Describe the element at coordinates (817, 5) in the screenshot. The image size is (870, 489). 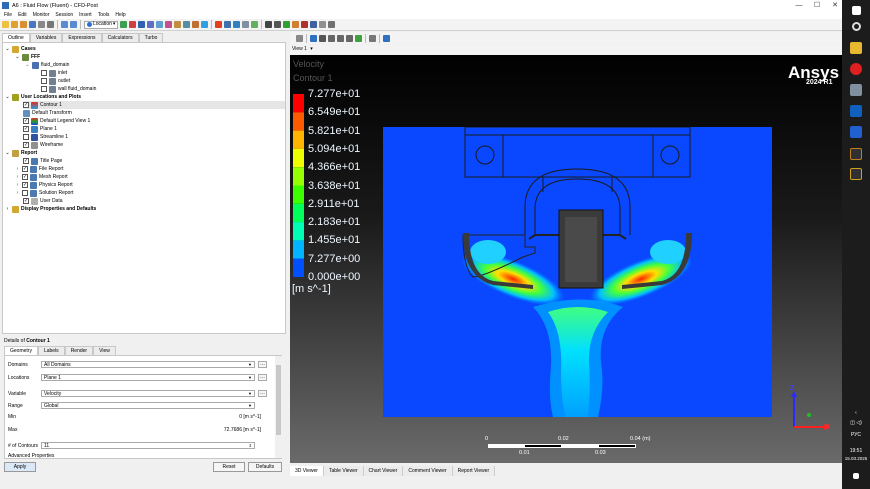
I see `maximize-button: ☐` at that location.